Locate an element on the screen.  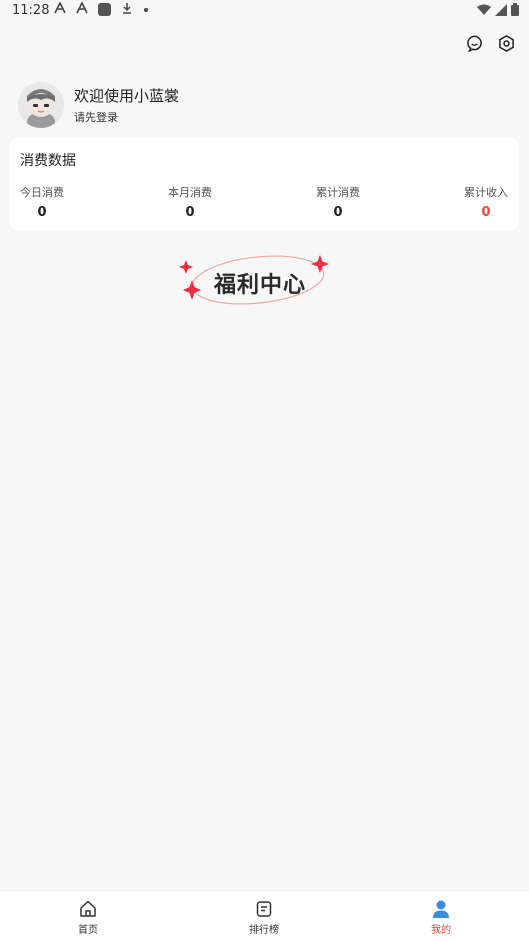
dot-icon is located at coordinates (146, 9).